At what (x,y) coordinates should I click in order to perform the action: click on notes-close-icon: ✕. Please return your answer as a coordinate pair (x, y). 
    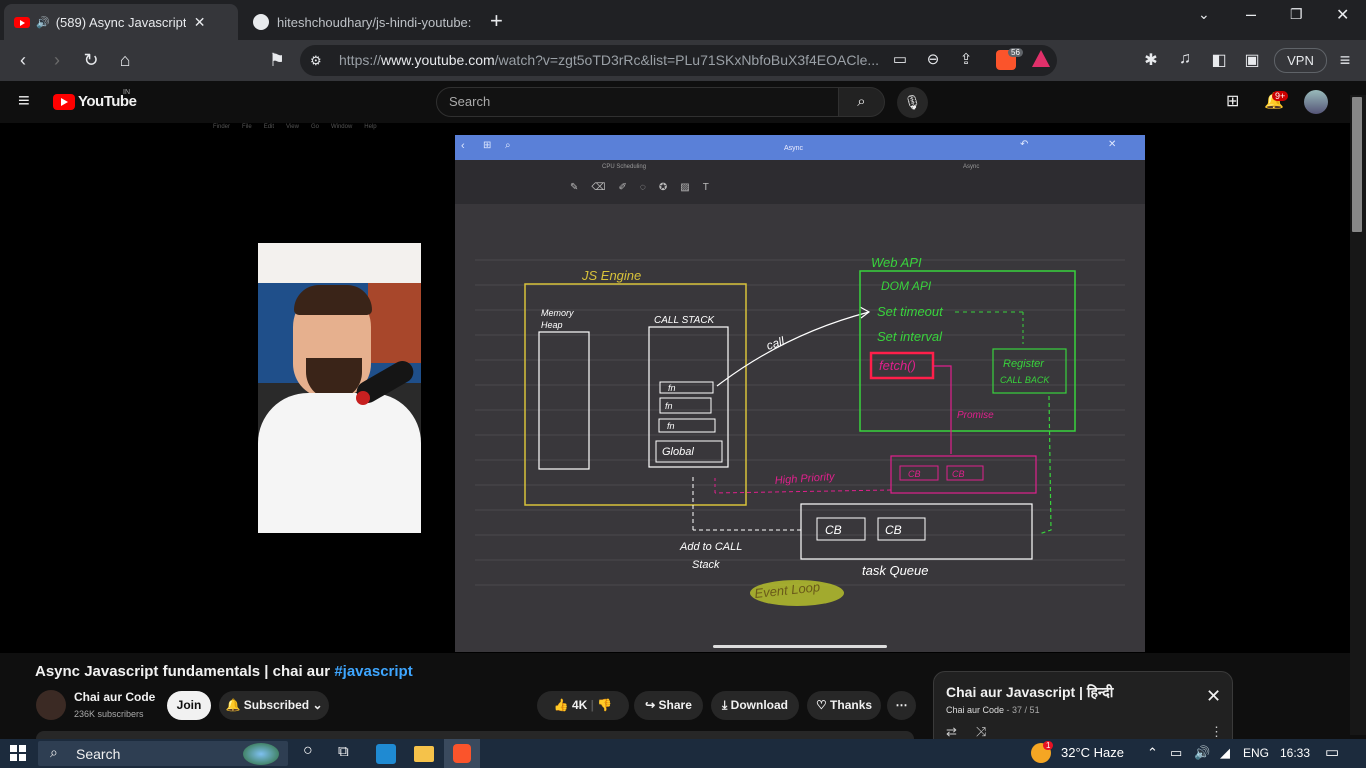
    Looking at the image, I should click on (1112, 144).